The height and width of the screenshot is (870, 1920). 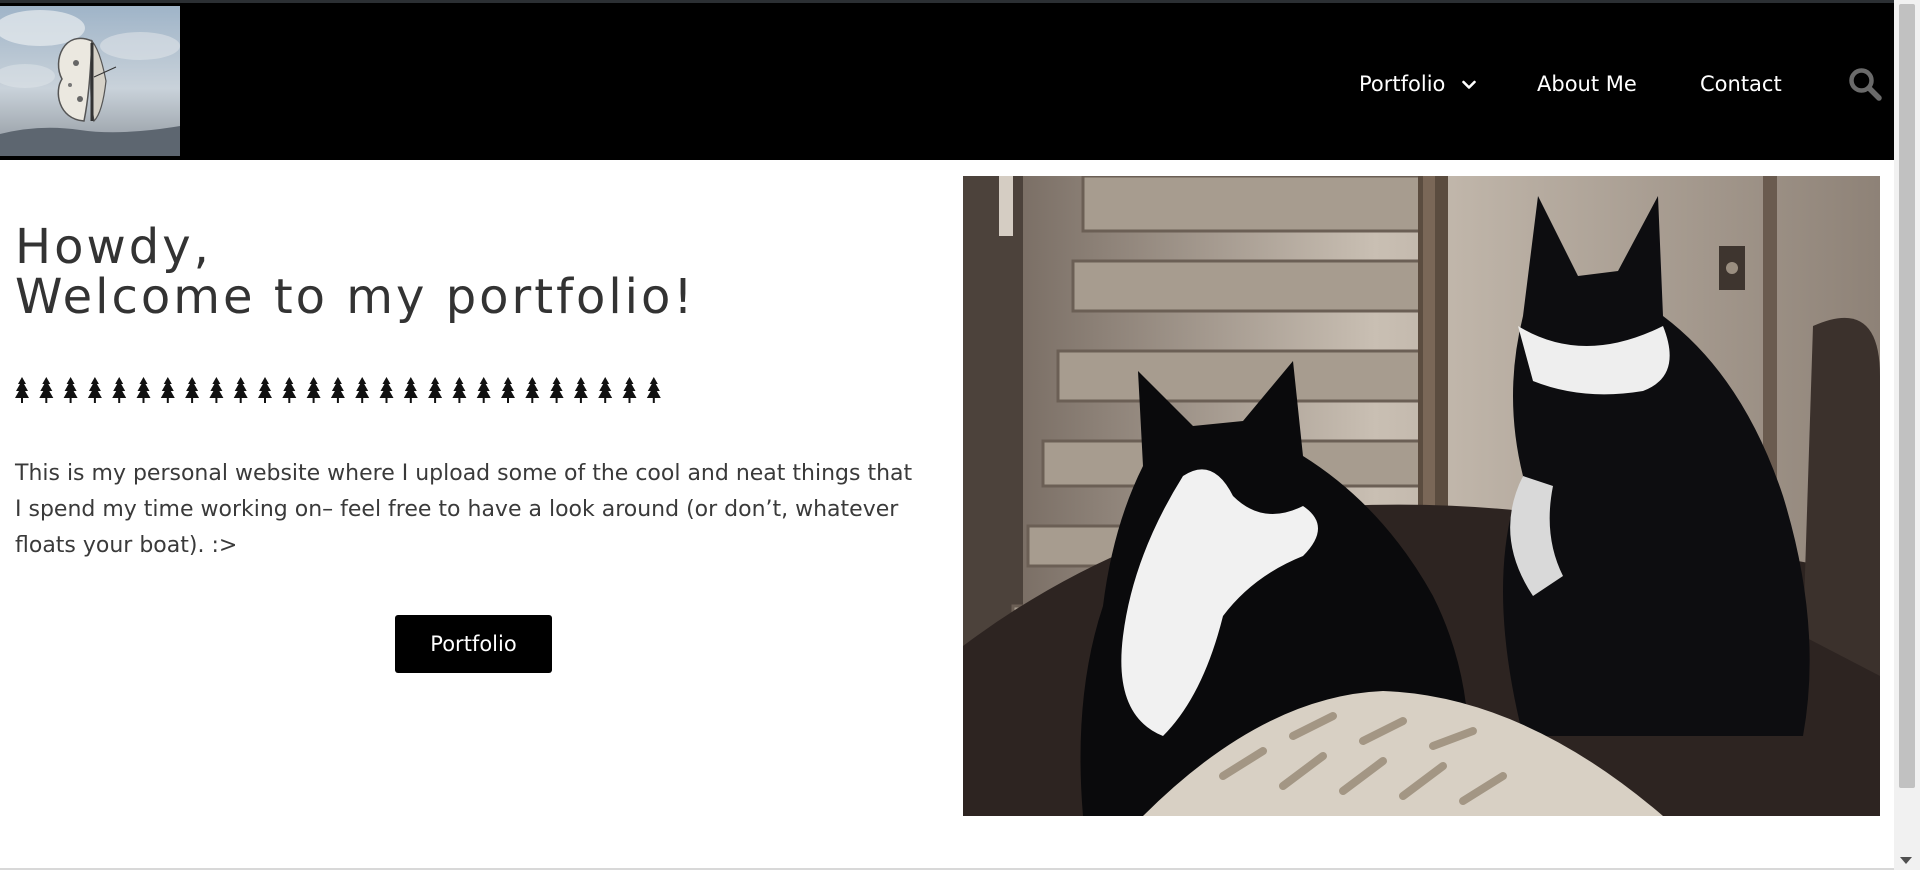 I want to click on scrollbar-thumb, so click(x=1907, y=396).